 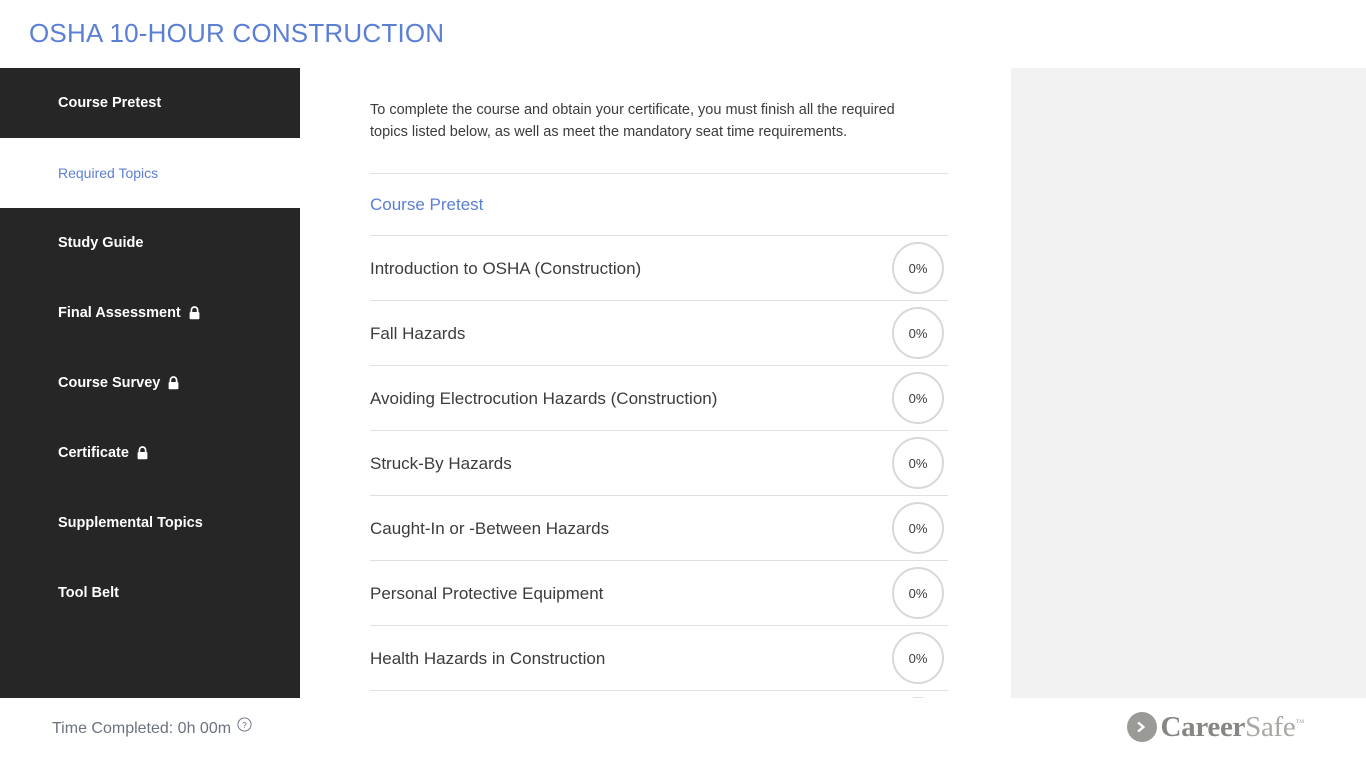 What do you see at coordinates (237, 33) in the screenshot?
I see `page-title: OSHA 10-HOUR CONSTRUCTION` at bounding box center [237, 33].